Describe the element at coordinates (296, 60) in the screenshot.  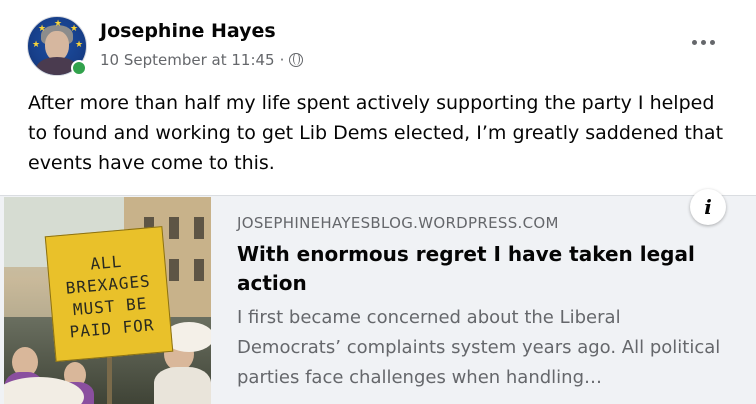
I see `globe-icon` at that location.